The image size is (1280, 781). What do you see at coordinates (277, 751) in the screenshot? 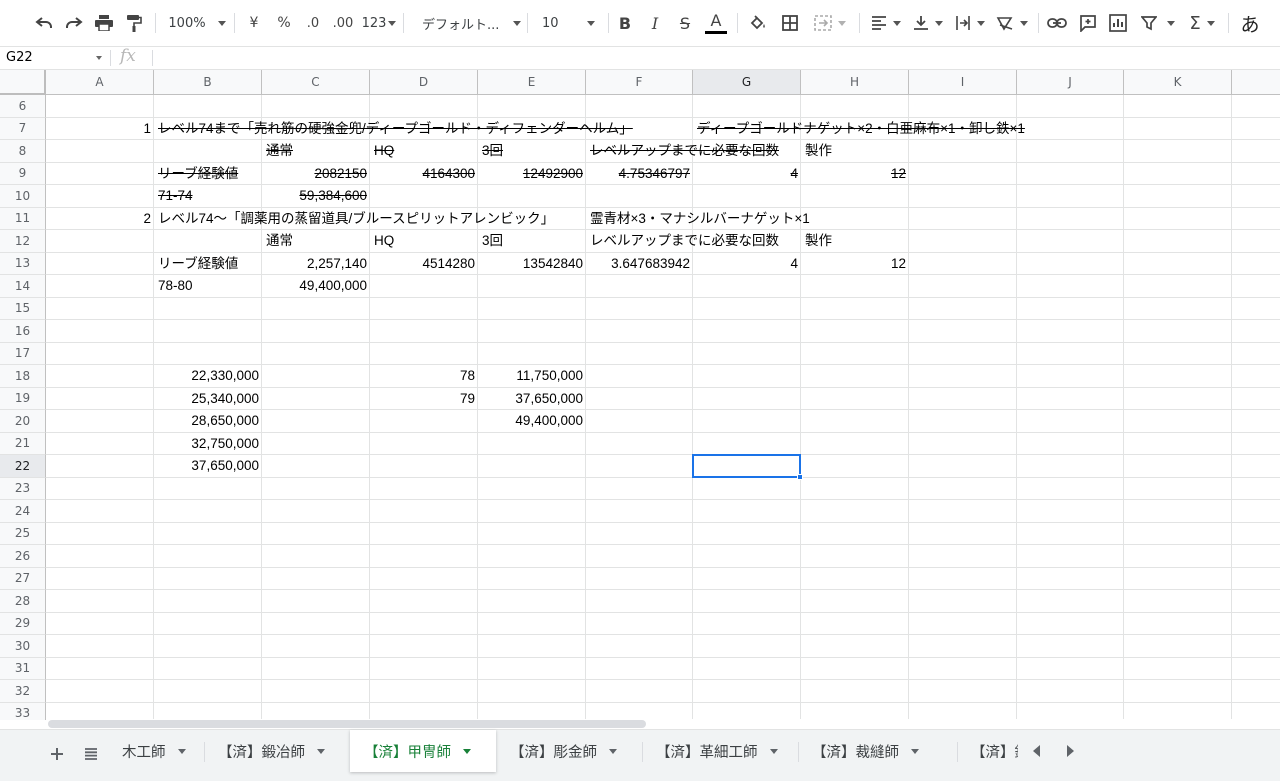
I see `sheet-tab: 【済】鍛冶師` at bounding box center [277, 751].